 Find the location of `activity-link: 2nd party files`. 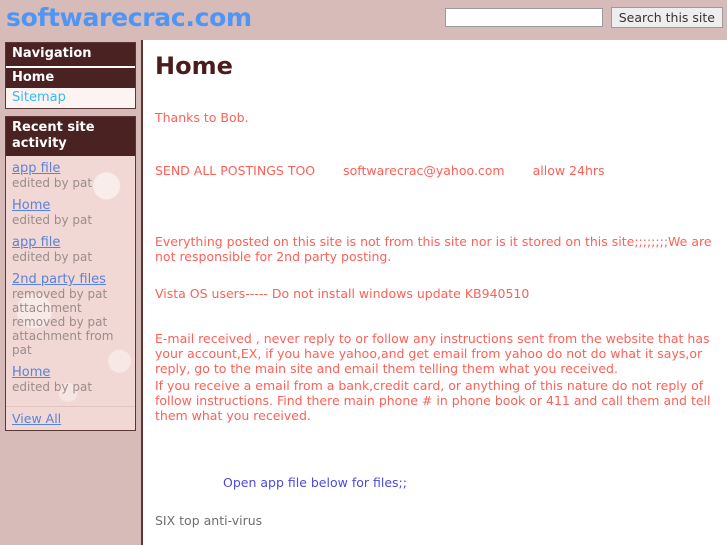

activity-link: 2nd party files is located at coordinates (70, 279).